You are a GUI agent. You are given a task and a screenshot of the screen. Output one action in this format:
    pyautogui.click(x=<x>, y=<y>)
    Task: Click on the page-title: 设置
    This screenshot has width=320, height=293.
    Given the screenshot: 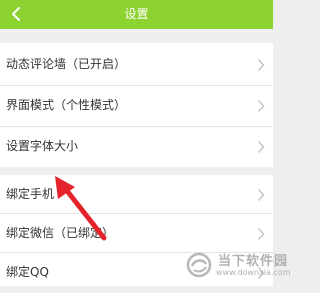 What is the action you would take?
    pyautogui.click(x=136, y=14)
    